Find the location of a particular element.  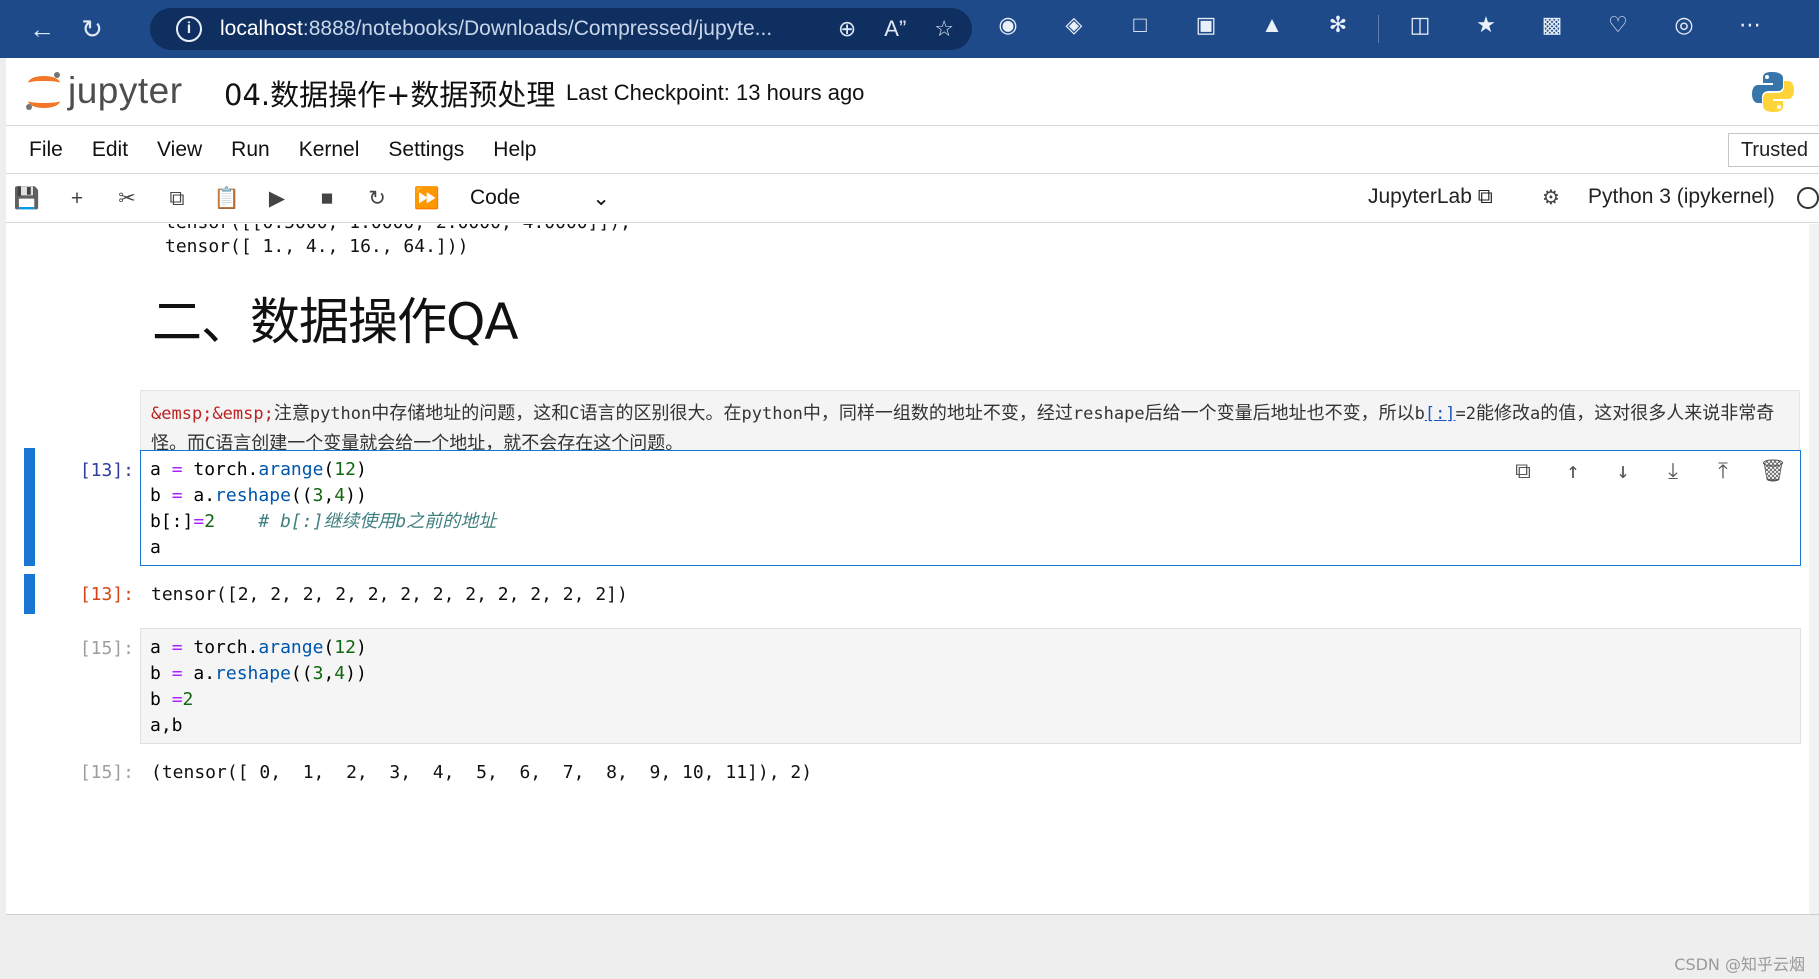

insert-above-icon: ⤒ is located at coordinates (1723, 471).